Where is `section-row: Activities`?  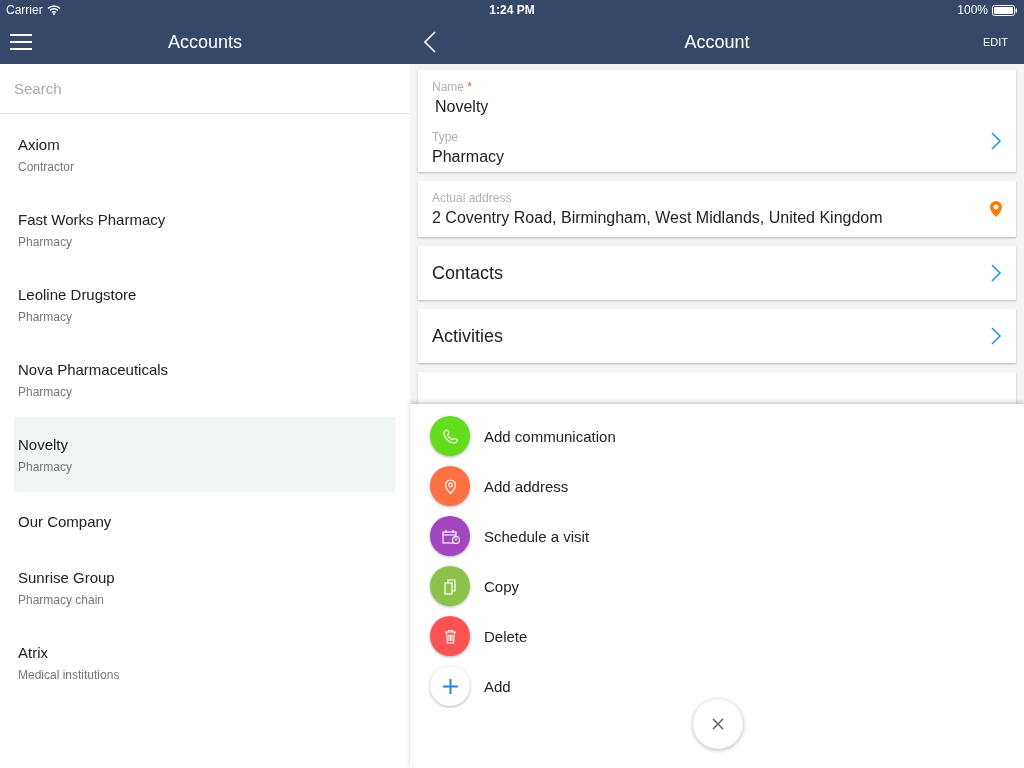
section-row: Activities is located at coordinates (717, 336).